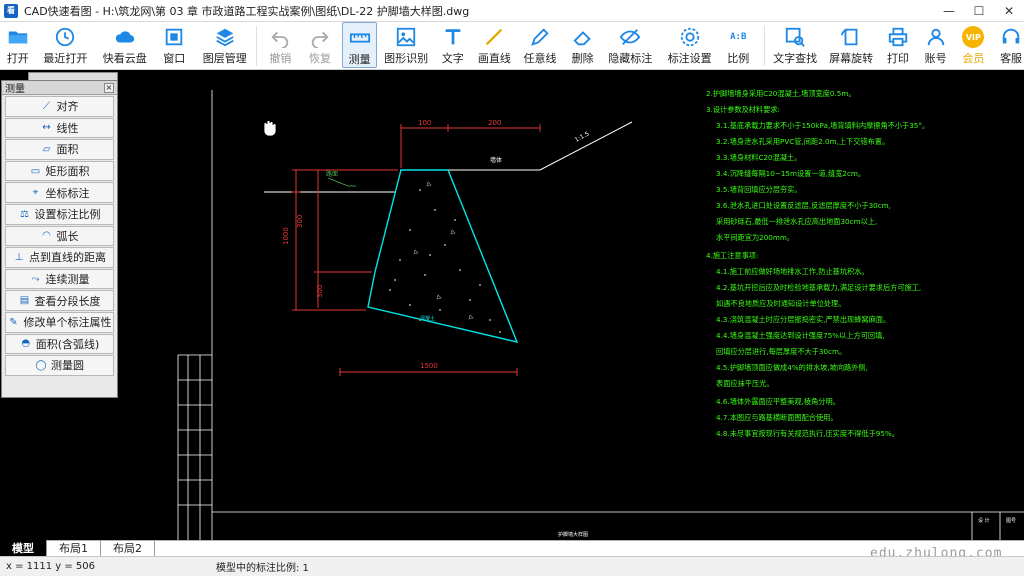 The height and width of the screenshot is (576, 1024). I want to click on note-line: 如遇不良地质应及时通知设计单位处理。, so click(780, 303).